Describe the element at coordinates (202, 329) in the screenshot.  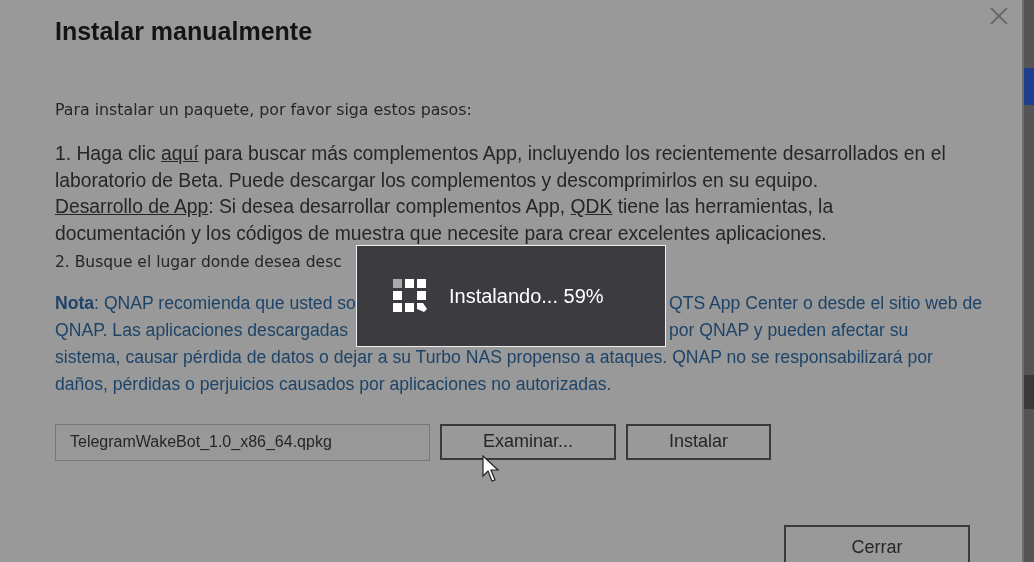
I see `note-text: QNAP. Las aplicaciones descargadas` at that location.